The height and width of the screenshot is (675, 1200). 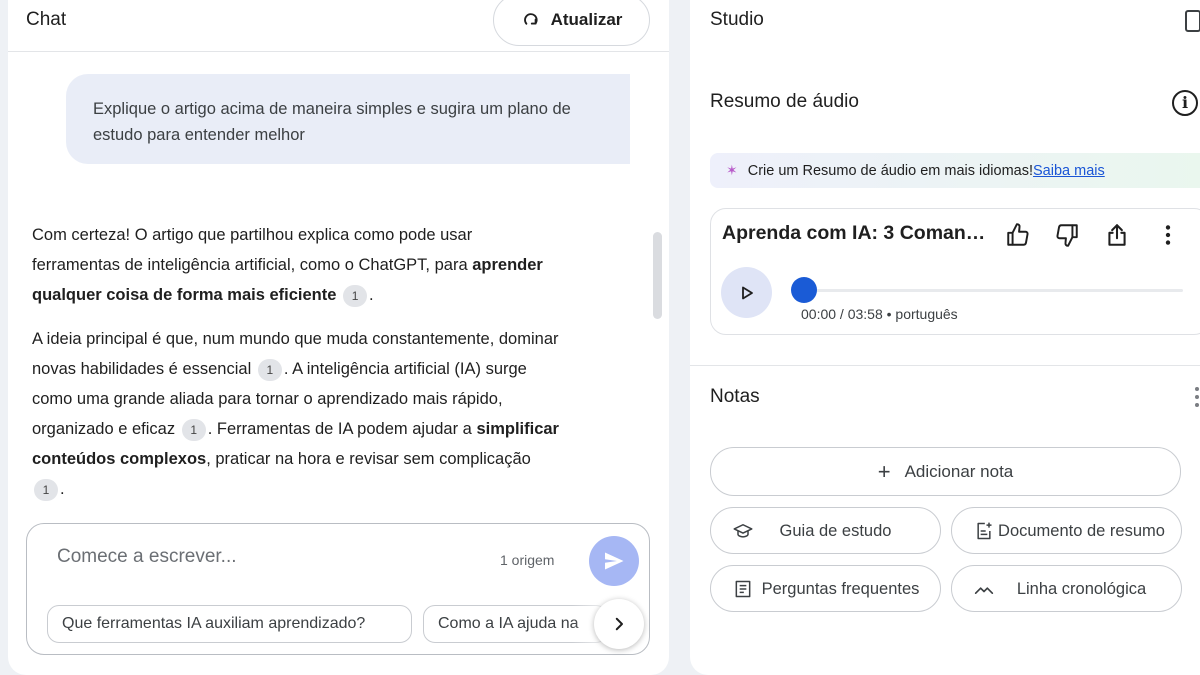 I want to click on graduation-cap-icon, so click(x=743, y=531).